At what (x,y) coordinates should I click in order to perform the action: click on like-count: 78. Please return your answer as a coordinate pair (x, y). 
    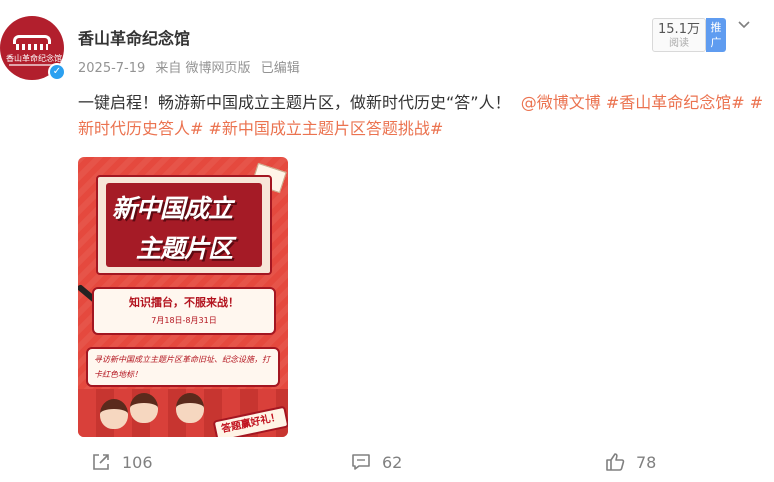
    Looking at the image, I should click on (646, 462).